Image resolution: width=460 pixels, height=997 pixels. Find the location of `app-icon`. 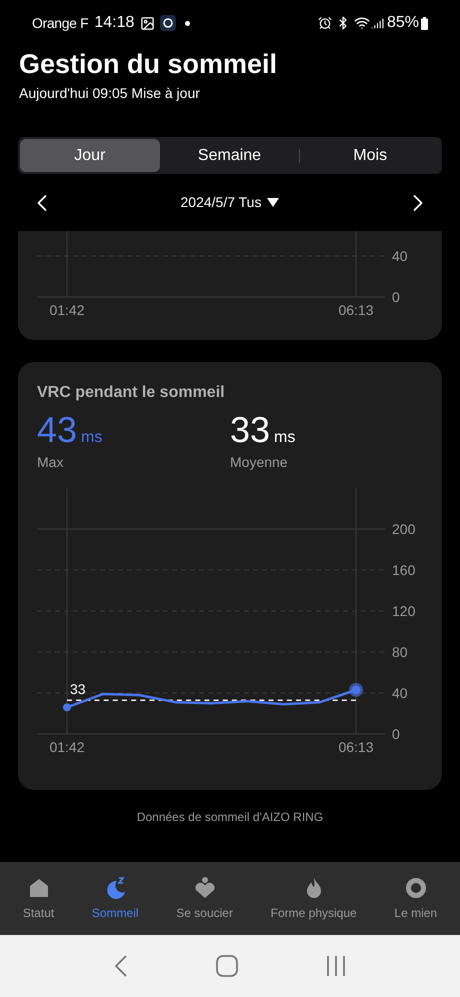

app-icon is located at coordinates (168, 23).